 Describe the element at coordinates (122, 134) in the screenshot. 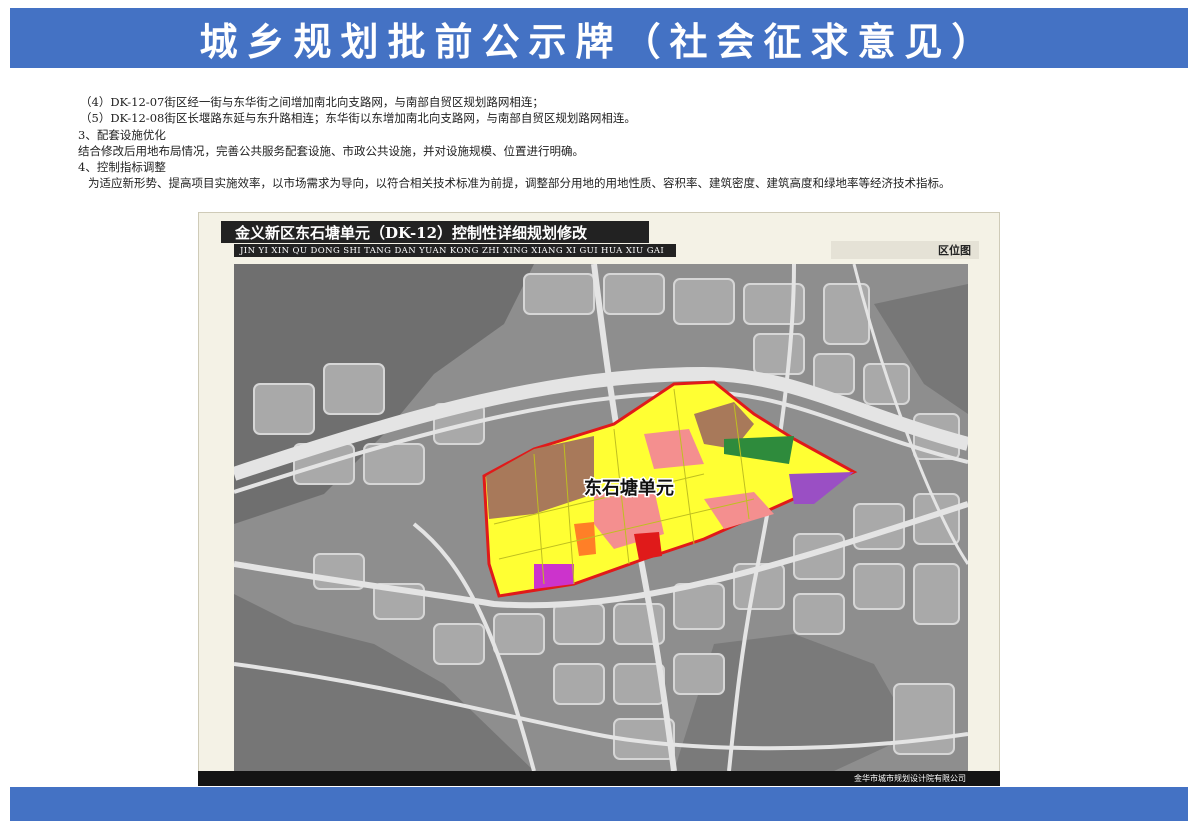

I see `notice-heading: 3、配套设施优化` at that location.